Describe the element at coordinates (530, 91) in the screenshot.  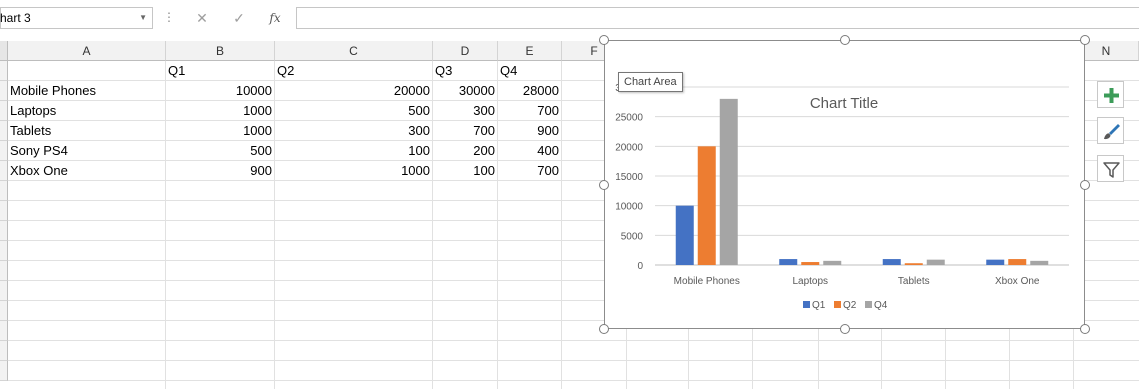
I see `value-cell: 28000` at that location.